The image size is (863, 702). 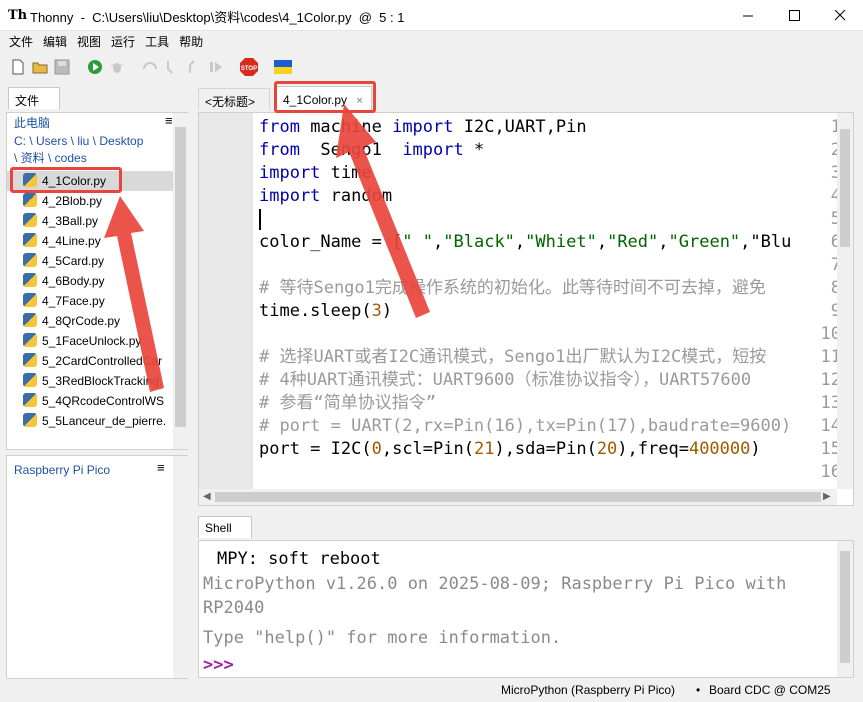 What do you see at coordinates (134, 294) in the screenshot?
I see `arrow-to-file-icon` at bounding box center [134, 294].